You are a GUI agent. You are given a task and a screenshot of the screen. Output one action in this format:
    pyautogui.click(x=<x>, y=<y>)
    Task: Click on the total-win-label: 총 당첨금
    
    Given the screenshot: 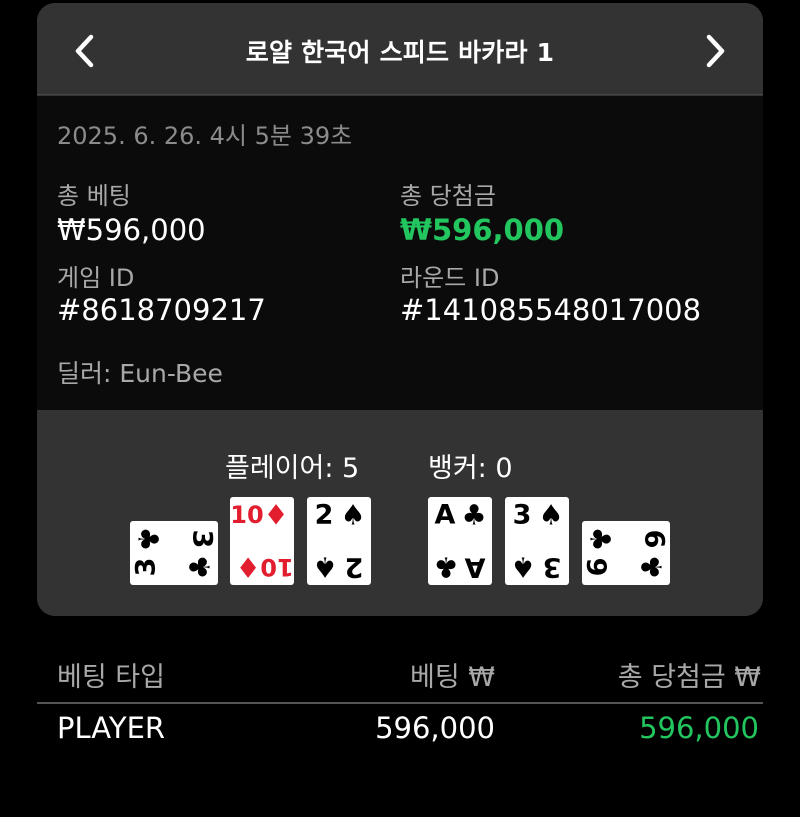 What is the action you would take?
    pyautogui.click(x=448, y=196)
    